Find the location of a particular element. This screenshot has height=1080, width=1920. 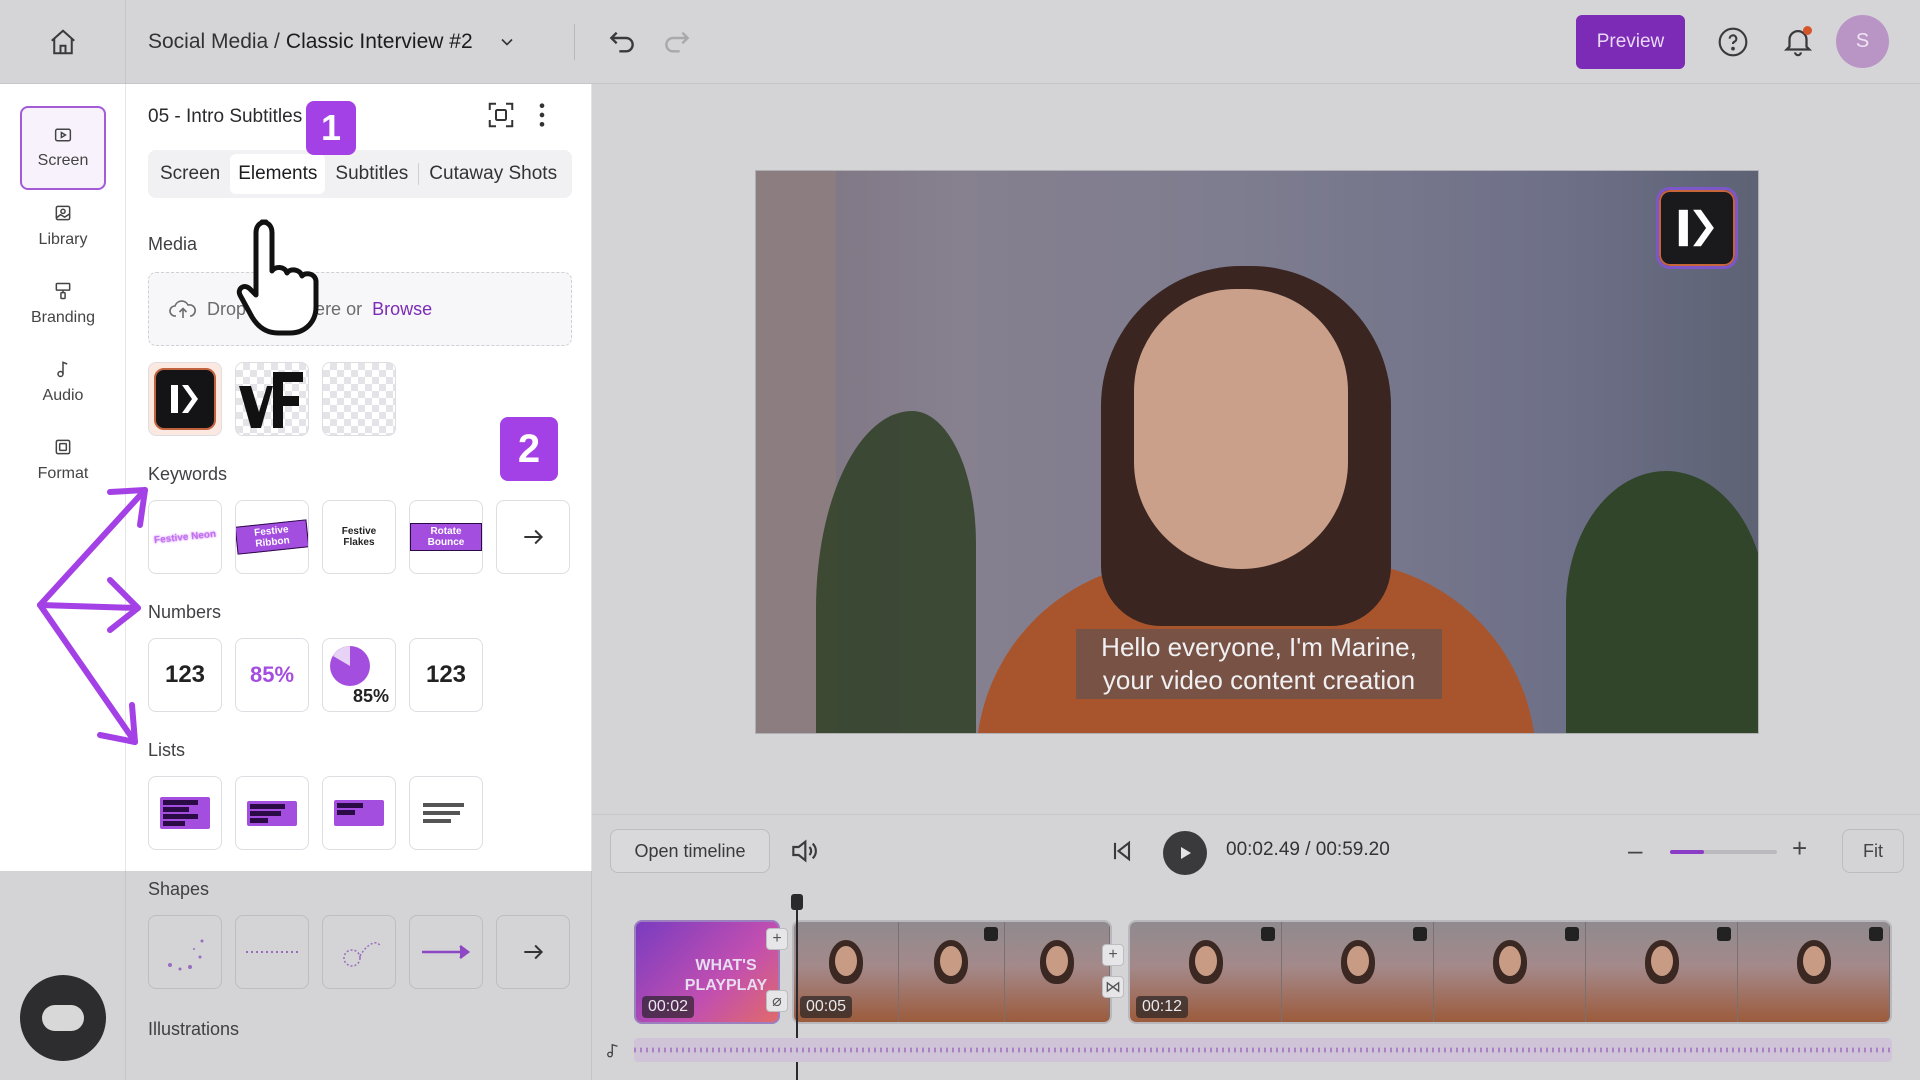

fit-button: Fit is located at coordinates (1873, 851).